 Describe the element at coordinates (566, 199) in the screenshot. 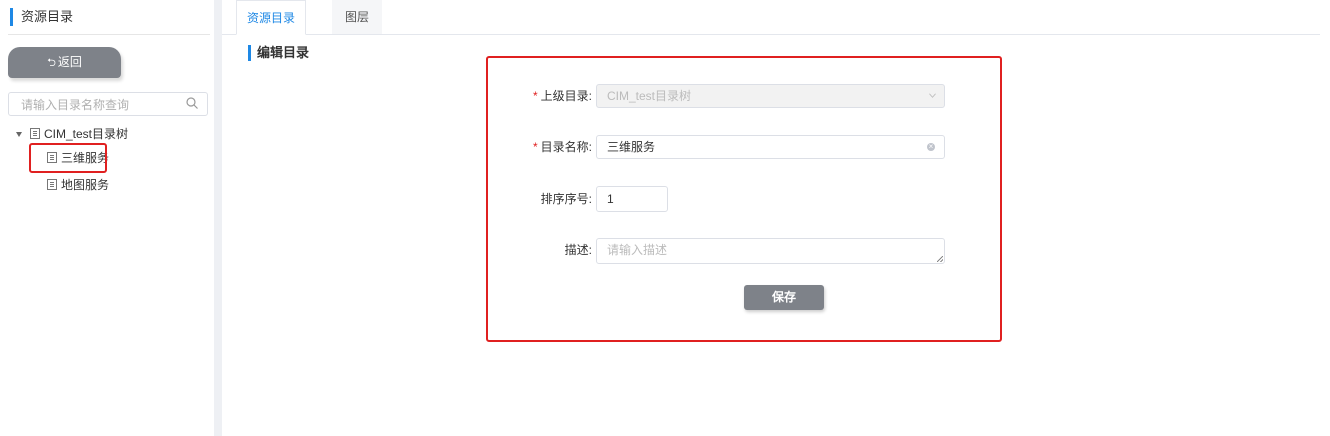

I see `sort-order-label: 排序序号:` at that location.